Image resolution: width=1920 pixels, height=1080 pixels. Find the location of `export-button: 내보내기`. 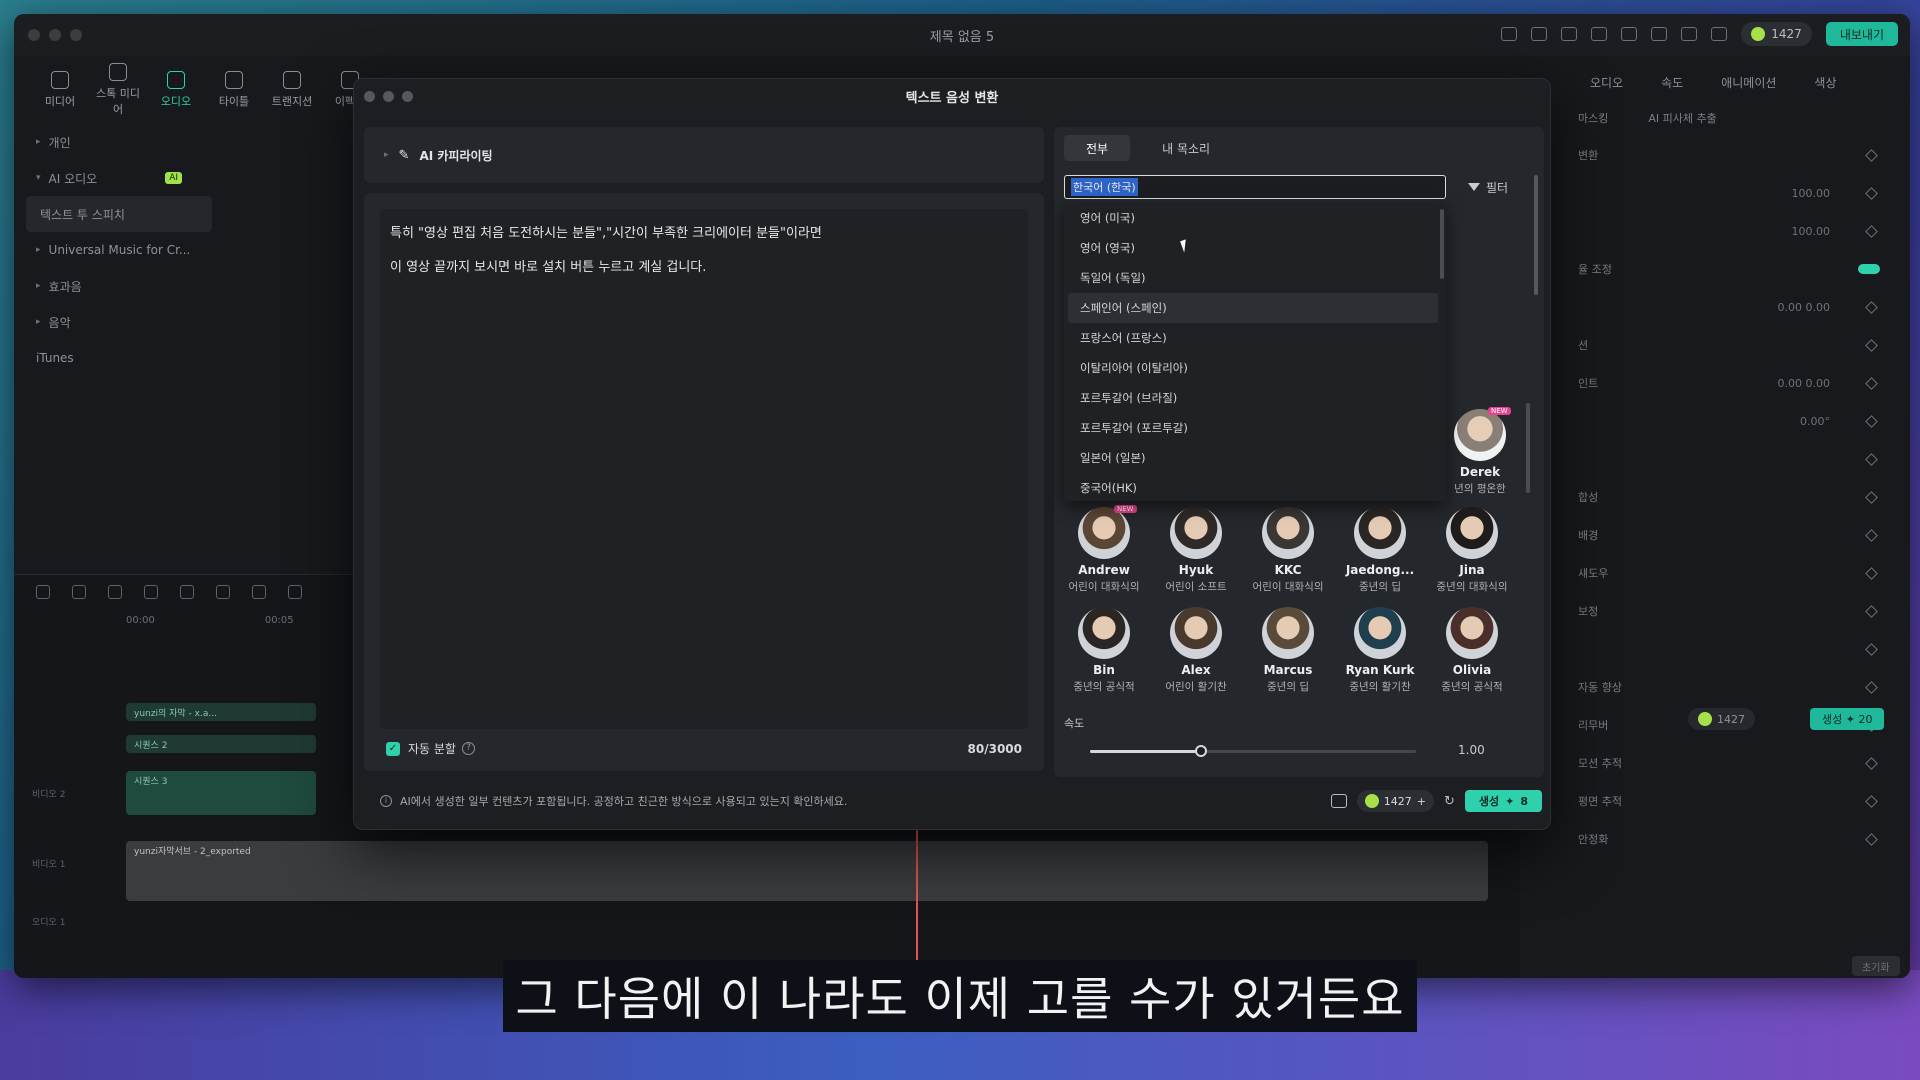

export-button: 내보내기 is located at coordinates (1861, 34).